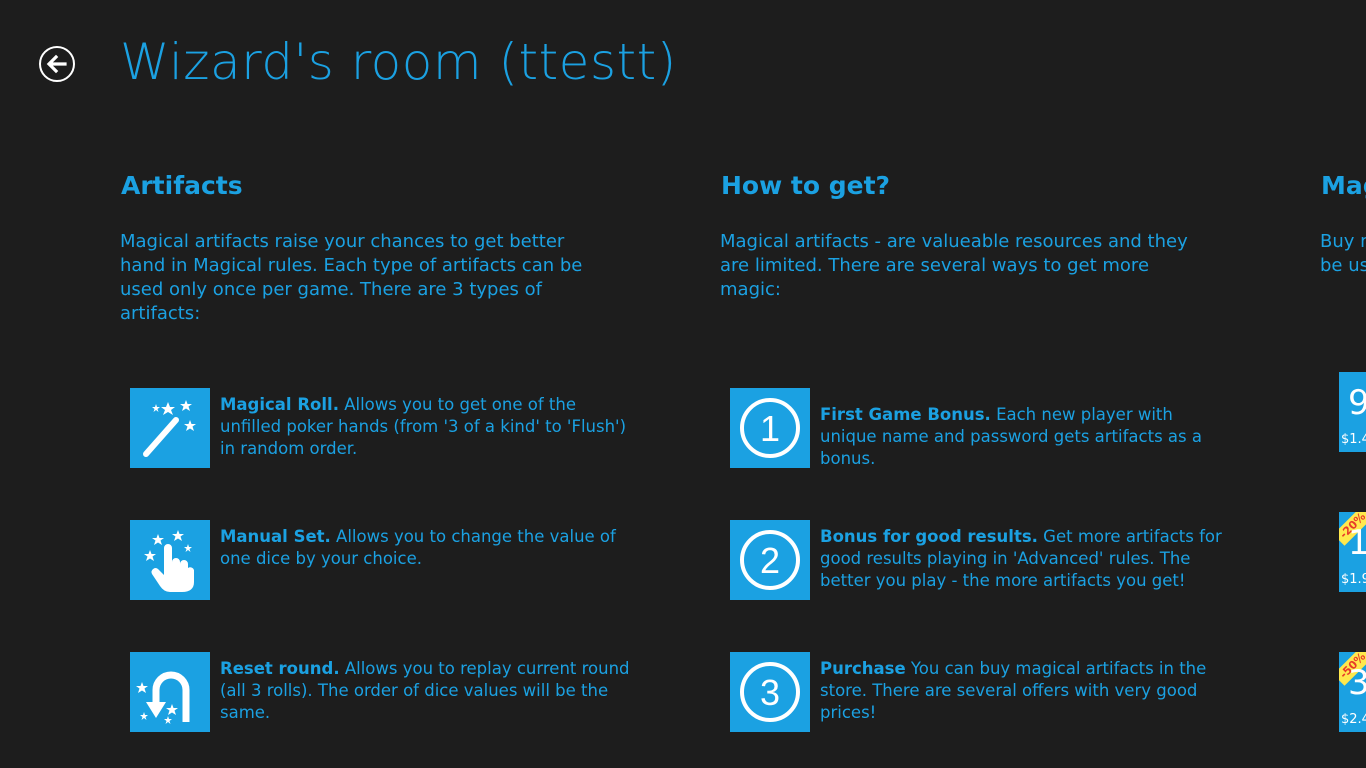 Image resolution: width=1366 pixels, height=768 pixels. I want to click on offer-amount: 3, so click(1357, 683).